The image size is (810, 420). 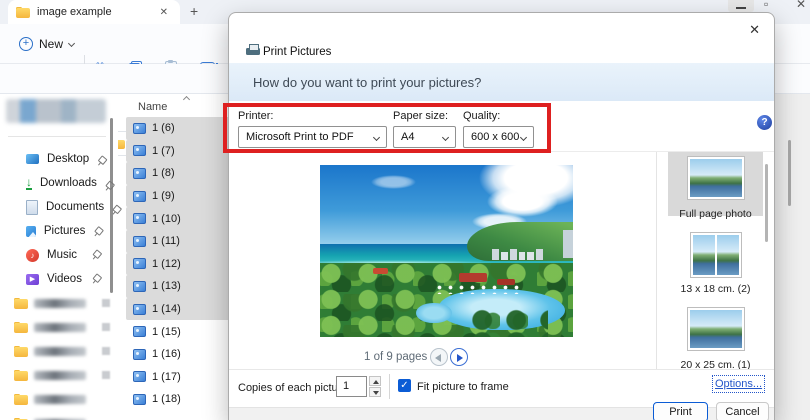 What do you see at coordinates (46, 43) in the screenshot?
I see `new-button: + New` at bounding box center [46, 43].